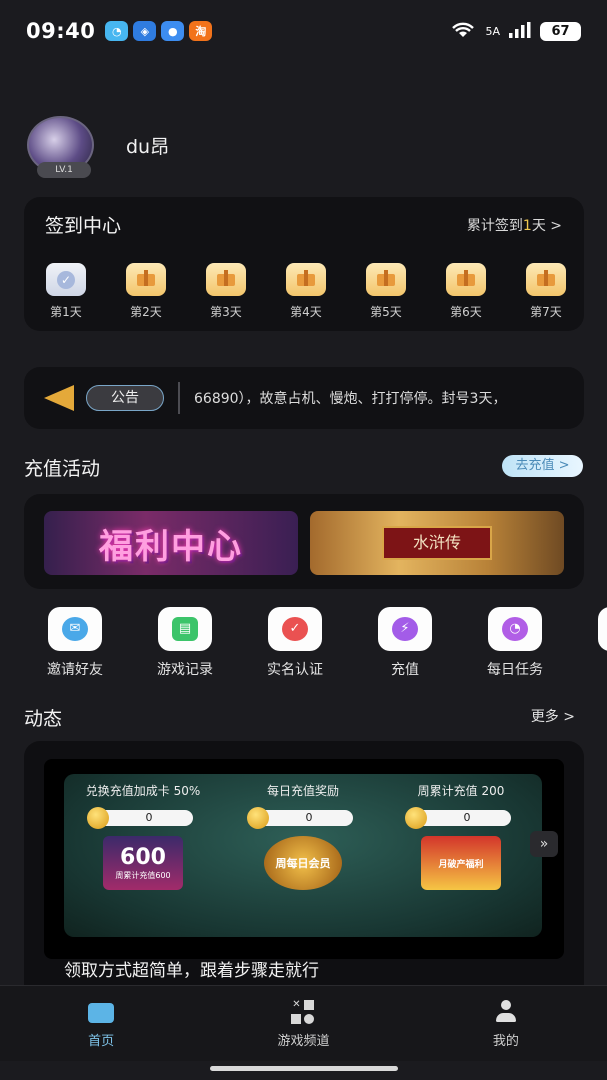 The image size is (607, 1080). What do you see at coordinates (101, 1041) in the screenshot?
I see `nav-label: 首页` at bounding box center [101, 1041].